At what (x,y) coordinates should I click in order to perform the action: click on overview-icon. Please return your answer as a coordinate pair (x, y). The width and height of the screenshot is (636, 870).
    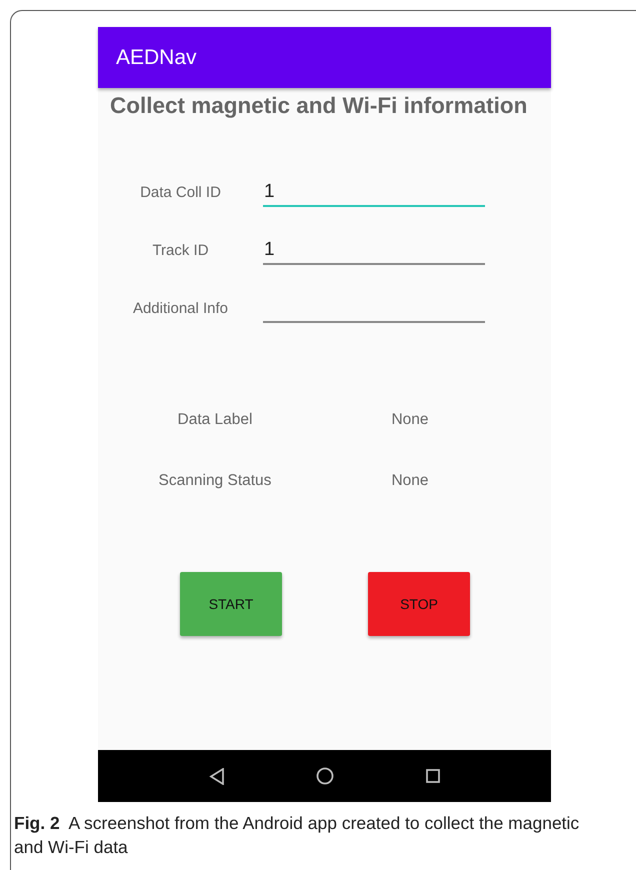
    Looking at the image, I should click on (433, 776).